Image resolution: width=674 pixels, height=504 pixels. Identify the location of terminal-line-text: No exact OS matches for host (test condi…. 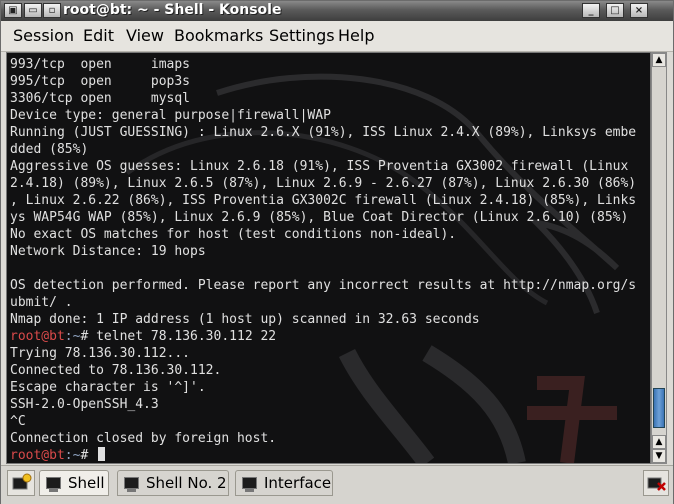
(233, 234).